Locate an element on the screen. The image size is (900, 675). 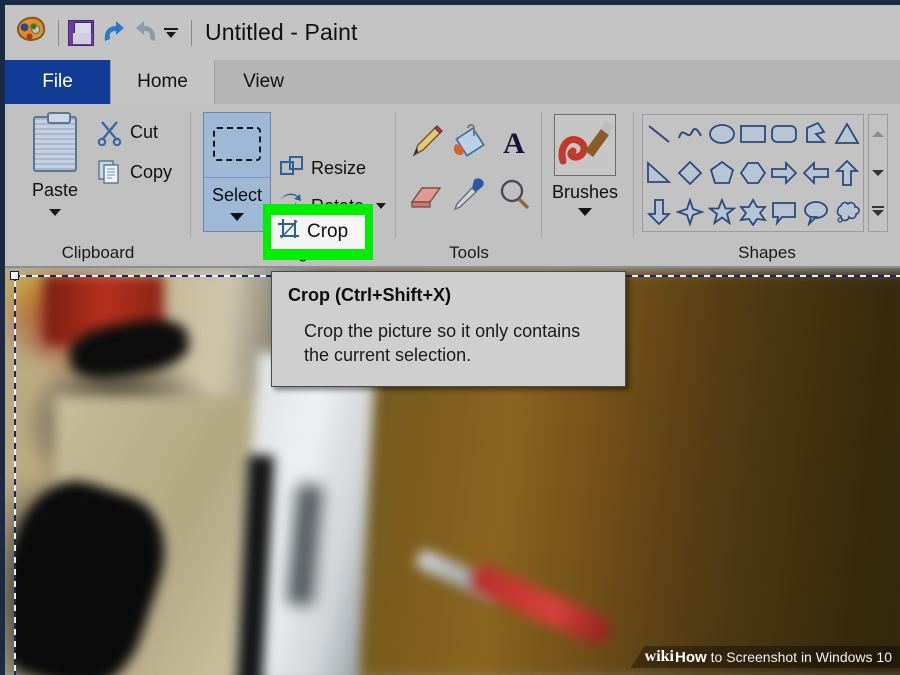
clipboard-icon is located at coordinates (55, 142).